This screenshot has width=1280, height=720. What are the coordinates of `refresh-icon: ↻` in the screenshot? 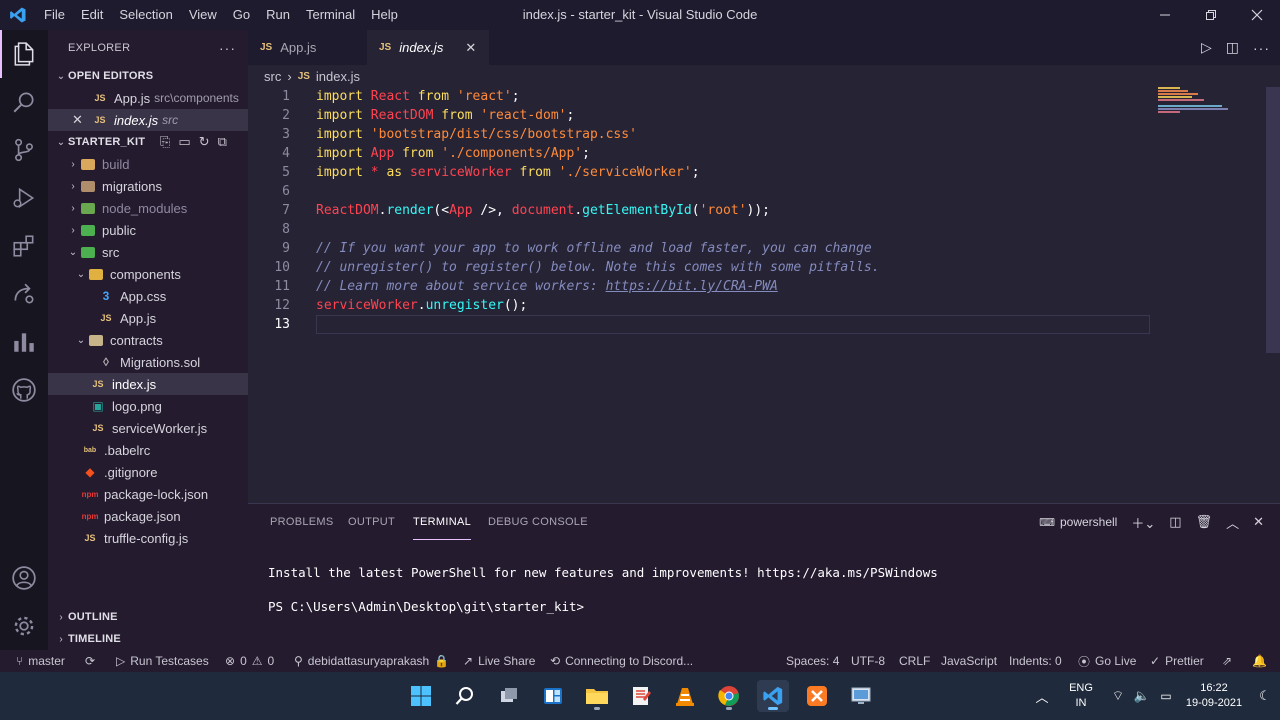 It's located at (204, 142).